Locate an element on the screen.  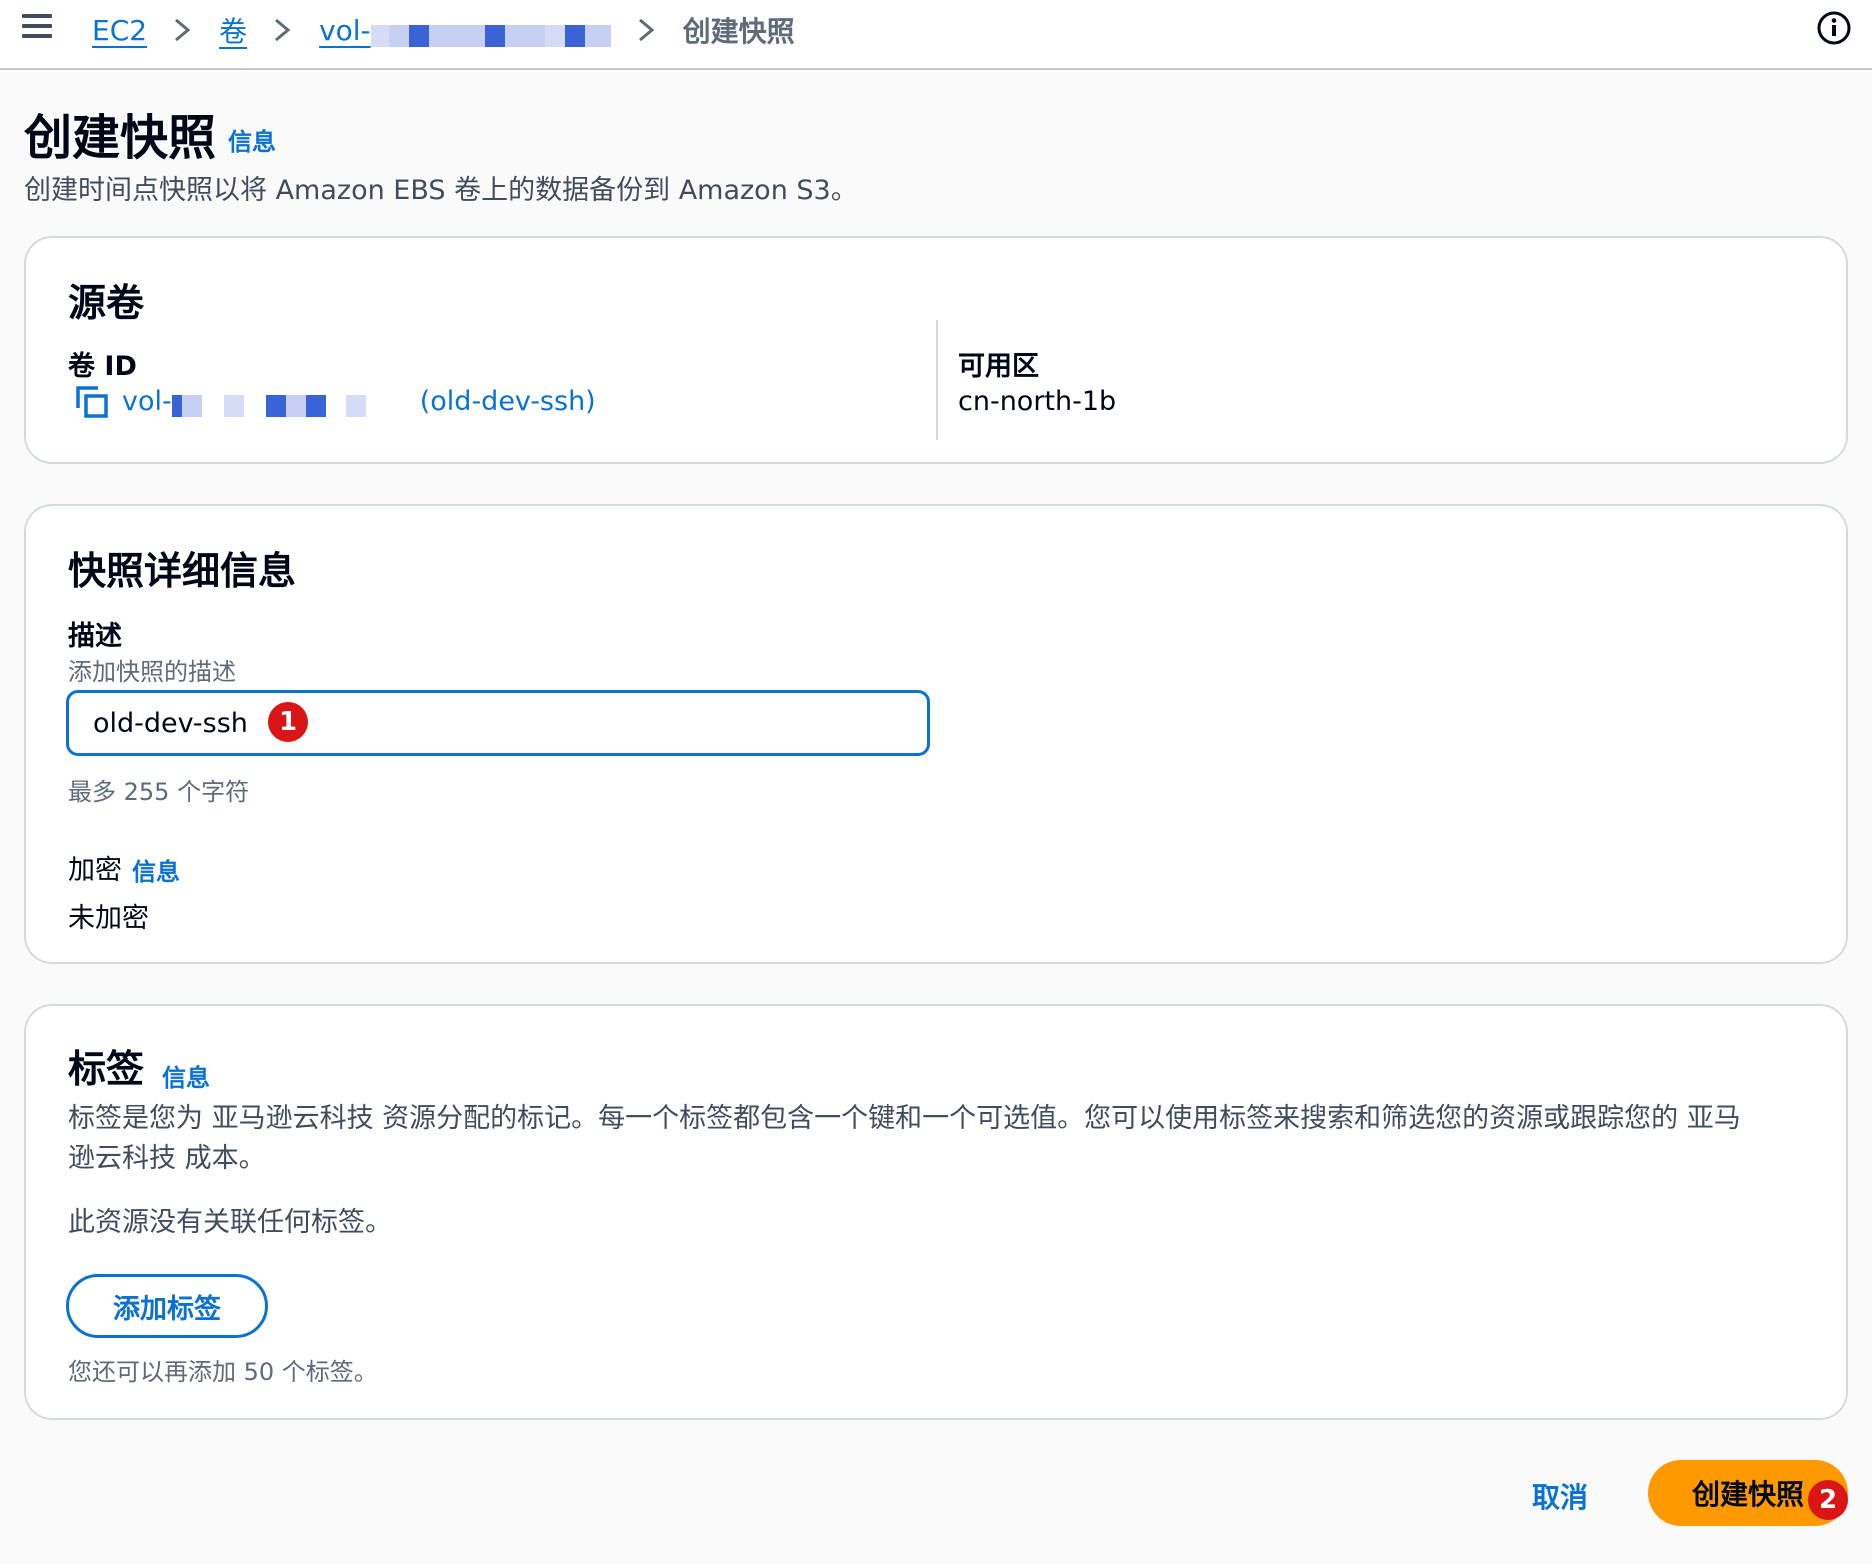
breadcrumb: EC2 卷 vol- 创建快照 is located at coordinates (443, 30).